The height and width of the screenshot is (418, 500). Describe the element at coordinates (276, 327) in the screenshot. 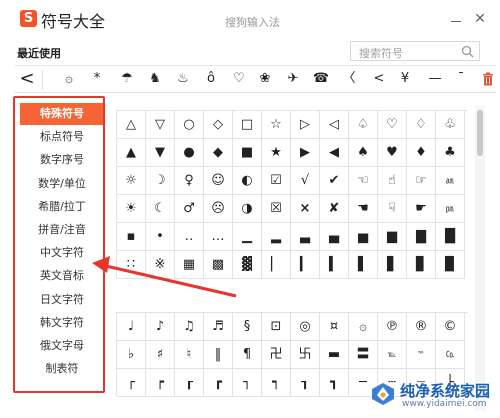

I see `symbol-cell: ⊡` at that location.